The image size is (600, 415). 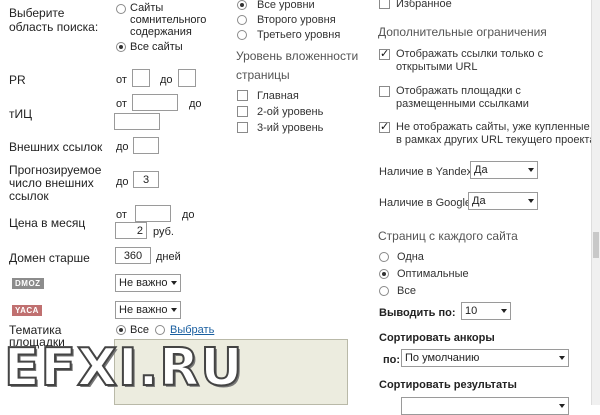 What do you see at coordinates (425, 203) in the screenshot?
I see `google-label: Наличие в Google` at bounding box center [425, 203].